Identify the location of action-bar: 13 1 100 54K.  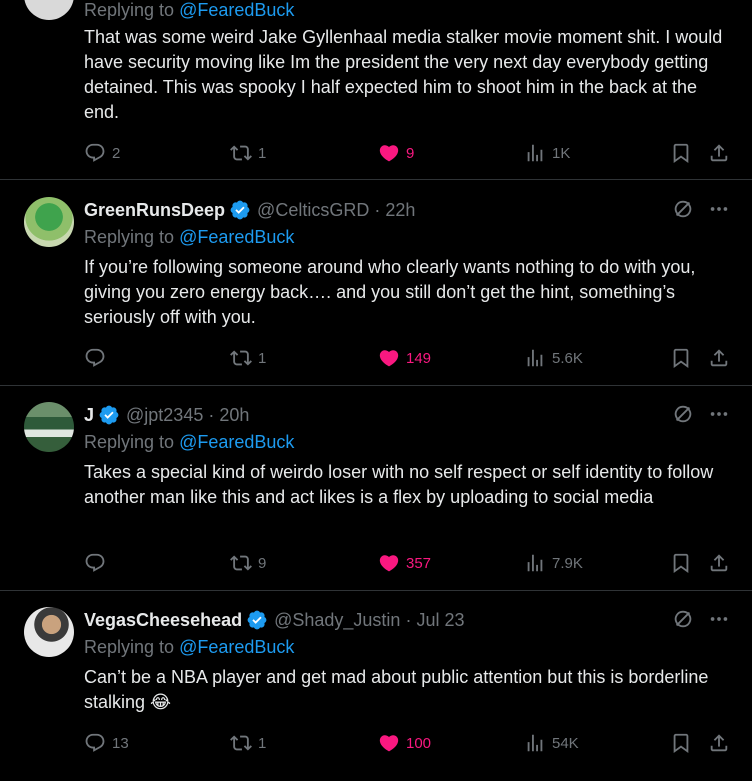
(376, 743).